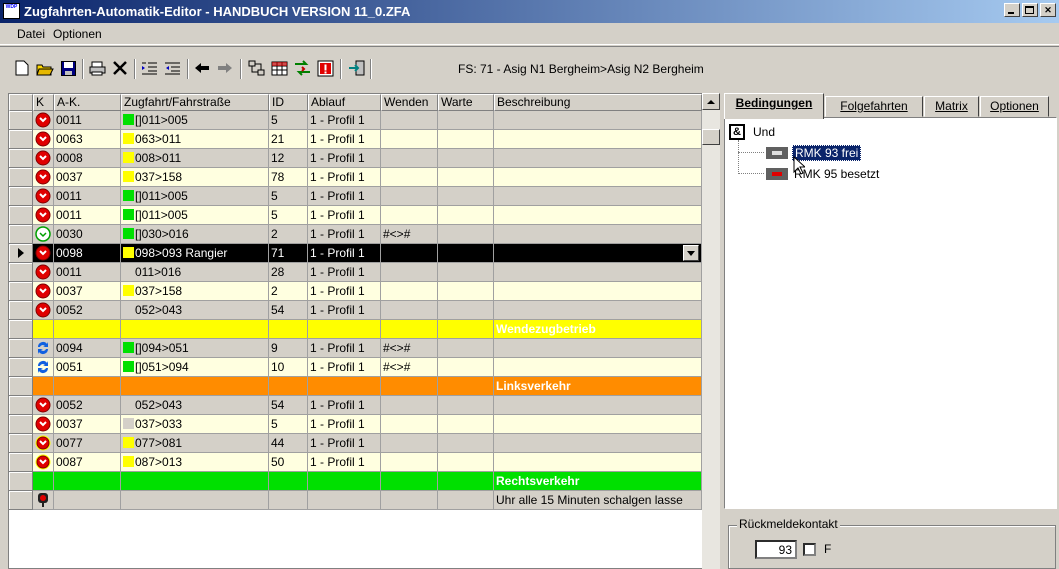 This screenshot has height=569, width=1059. I want to click on tab-optionen: Optionen, so click(1014, 106).